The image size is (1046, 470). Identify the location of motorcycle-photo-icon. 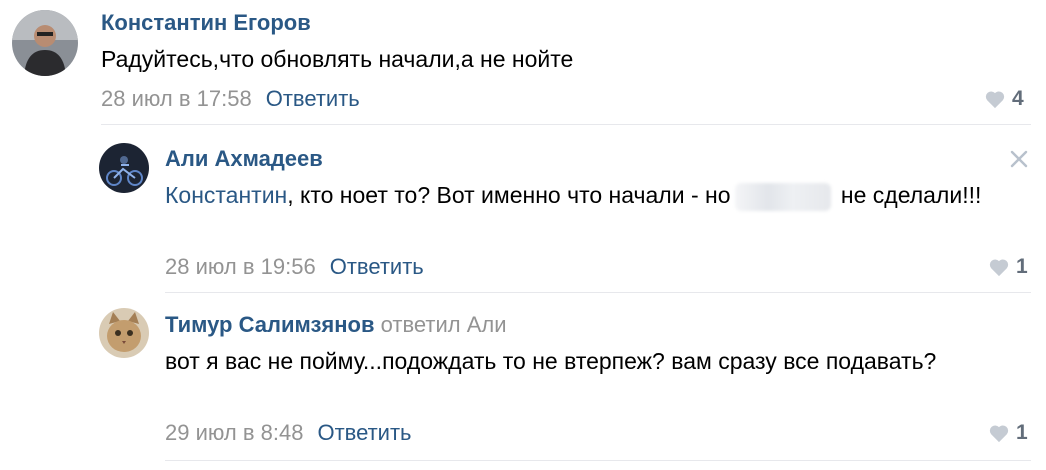
(124, 168).